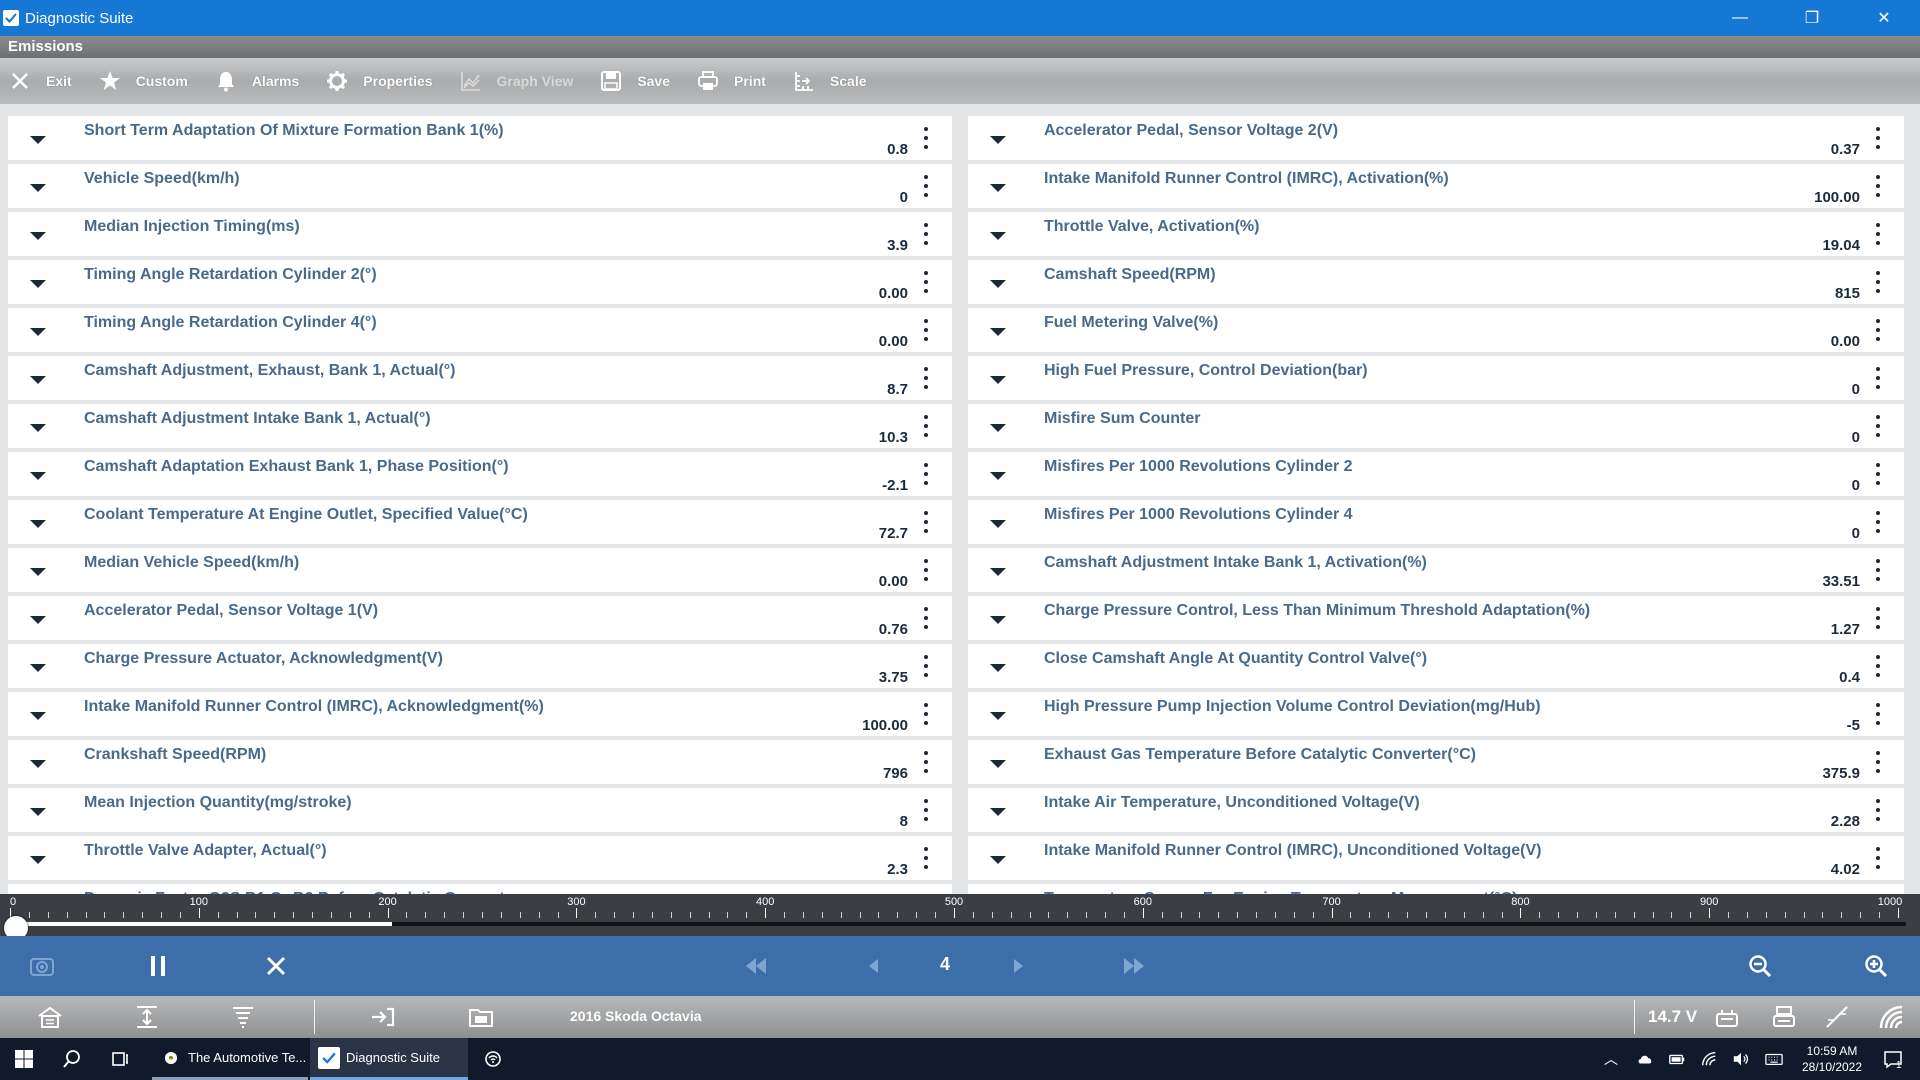  What do you see at coordinates (143, 81) in the screenshot?
I see `custom-button: Custom` at bounding box center [143, 81].